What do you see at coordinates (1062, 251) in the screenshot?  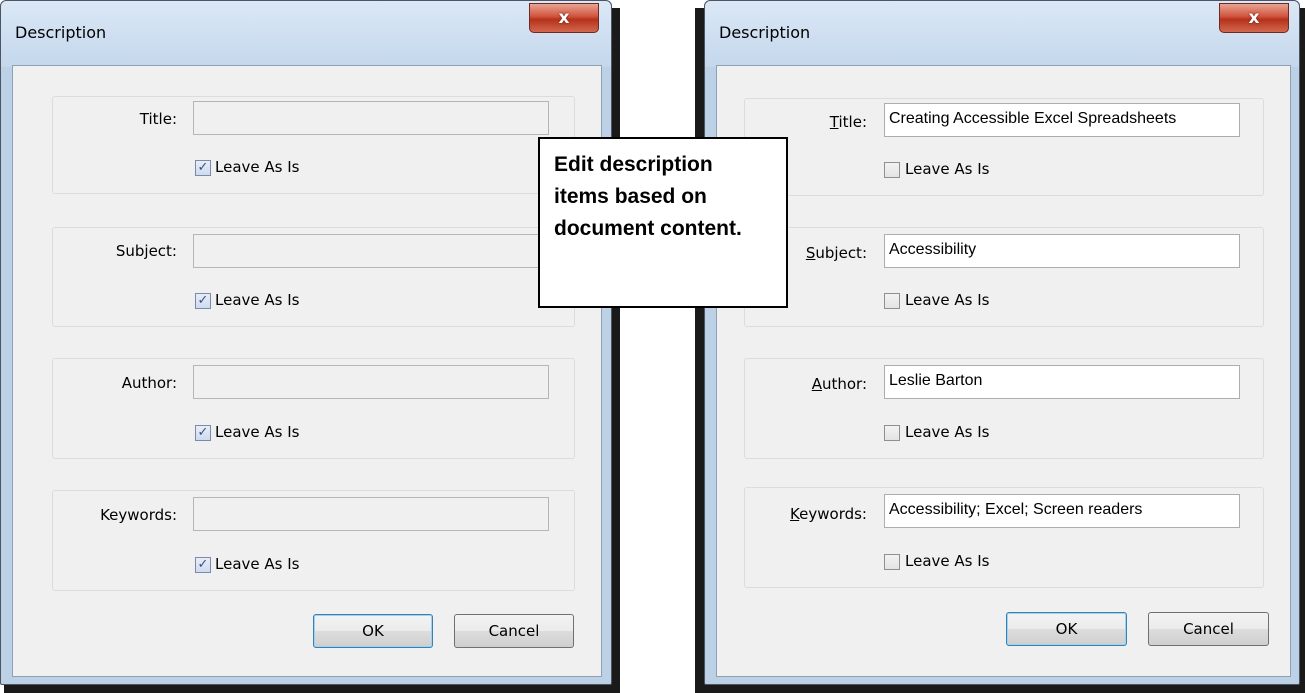 I see `subject-field: Accessibility` at bounding box center [1062, 251].